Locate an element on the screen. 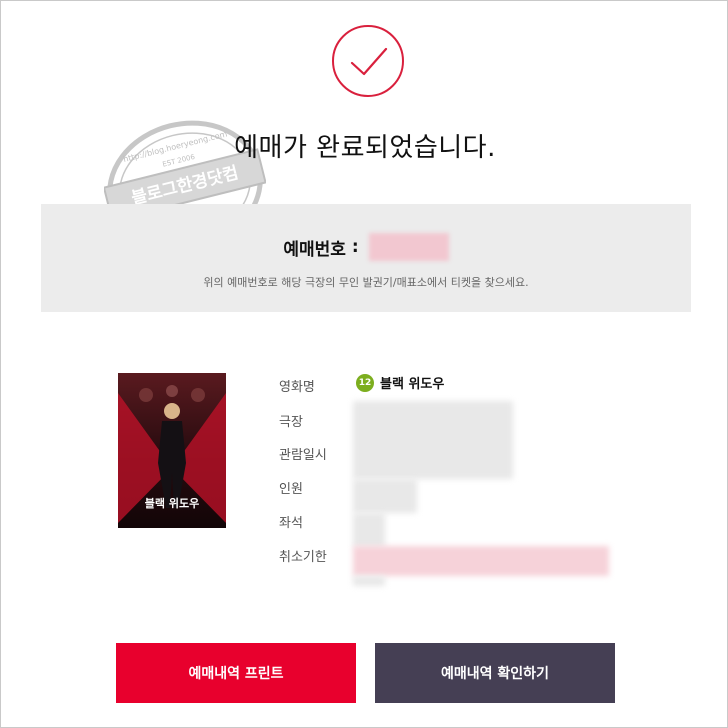  check-circle-icon is located at coordinates (368, 61).